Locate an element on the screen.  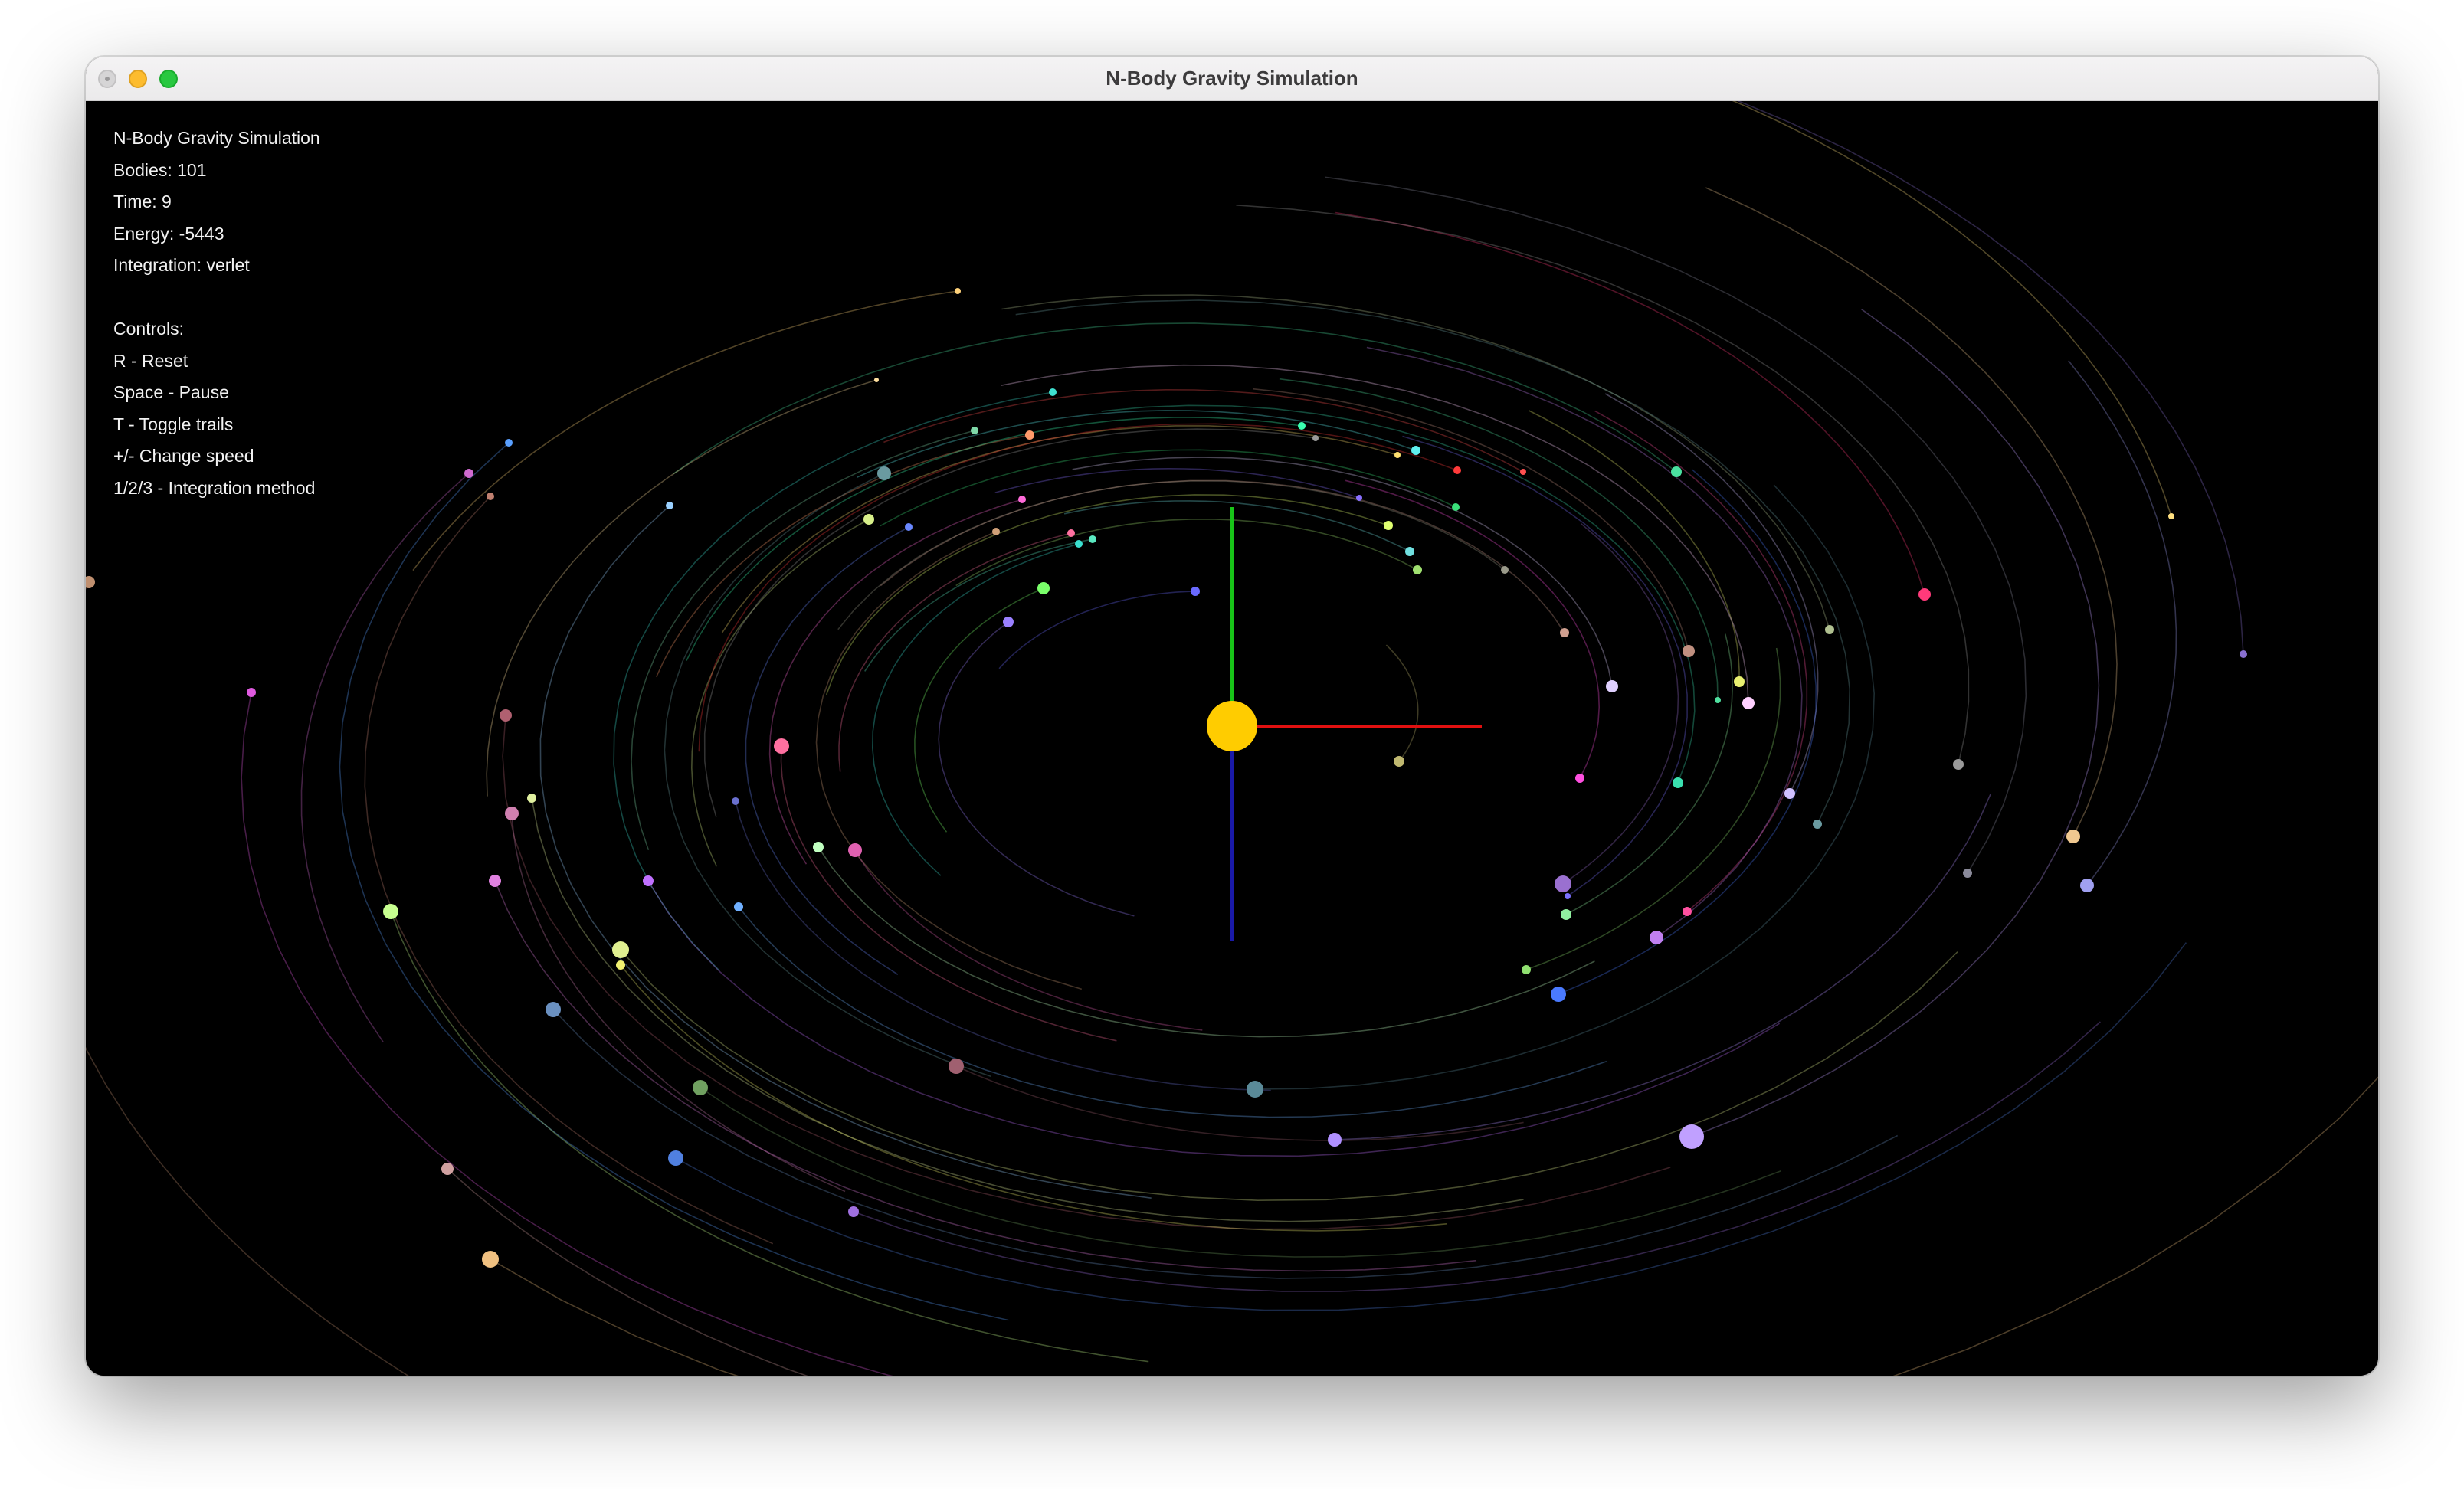
hud-integration: Integration: verlet is located at coordinates (181, 265).